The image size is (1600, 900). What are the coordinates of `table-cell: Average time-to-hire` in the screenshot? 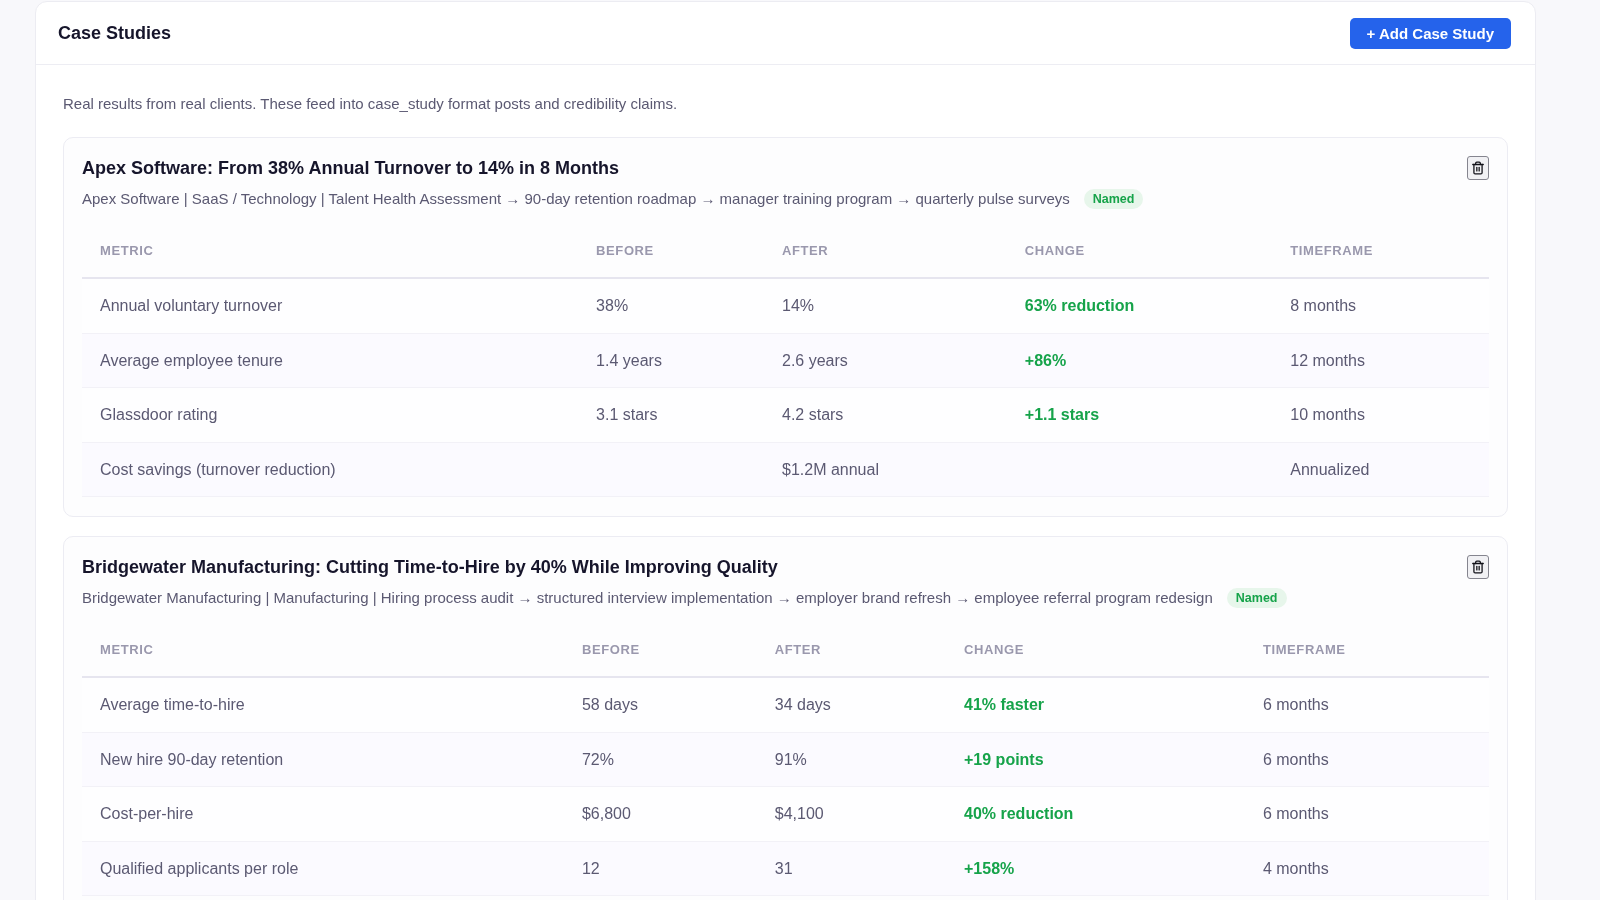 It's located at (172, 704).